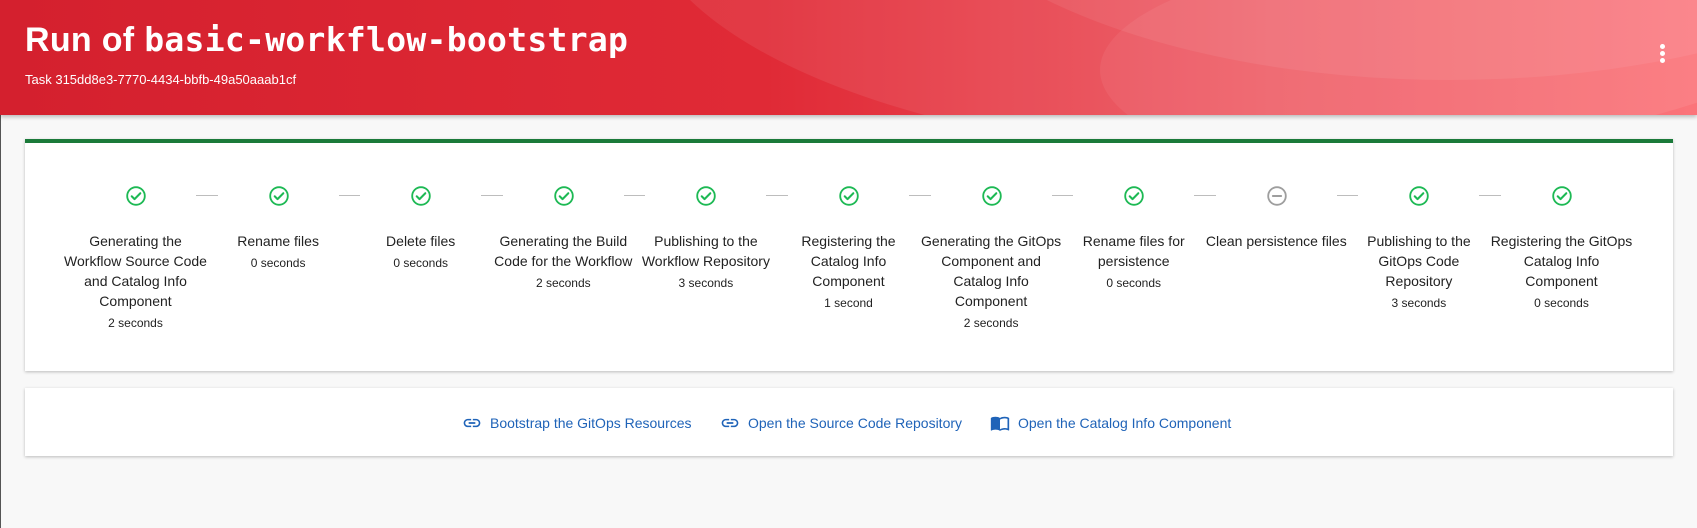 Image resolution: width=1697 pixels, height=528 pixels. I want to click on step-name: Clean persistence files, so click(1276, 241).